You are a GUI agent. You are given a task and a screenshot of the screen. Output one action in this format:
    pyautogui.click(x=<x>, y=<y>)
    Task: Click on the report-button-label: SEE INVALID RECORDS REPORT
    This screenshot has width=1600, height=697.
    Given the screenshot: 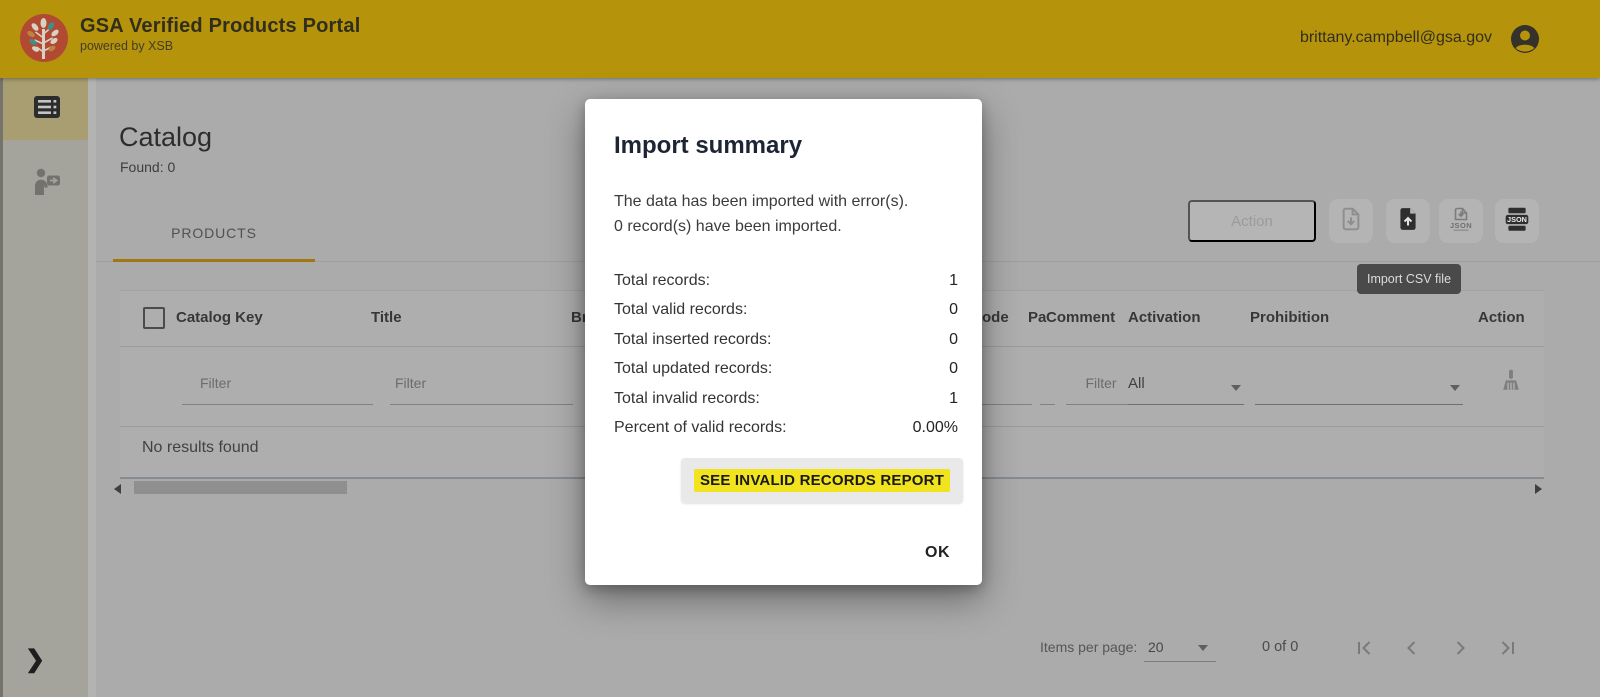 What is the action you would take?
    pyautogui.click(x=822, y=480)
    